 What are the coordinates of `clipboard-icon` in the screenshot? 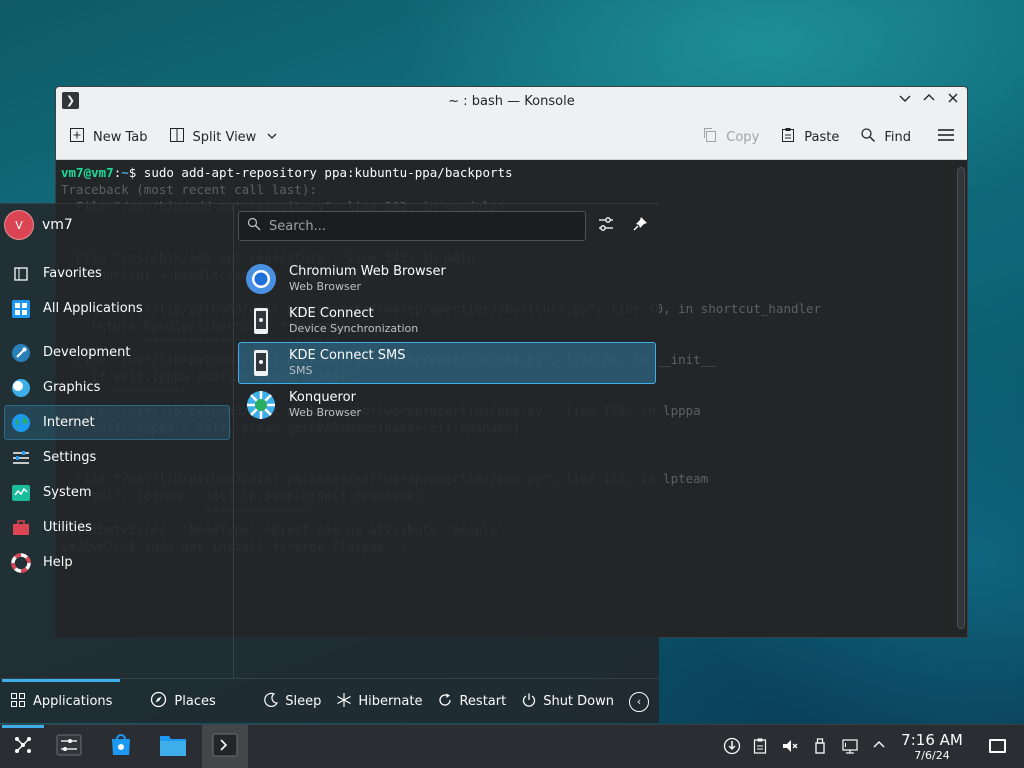 It's located at (760, 747).